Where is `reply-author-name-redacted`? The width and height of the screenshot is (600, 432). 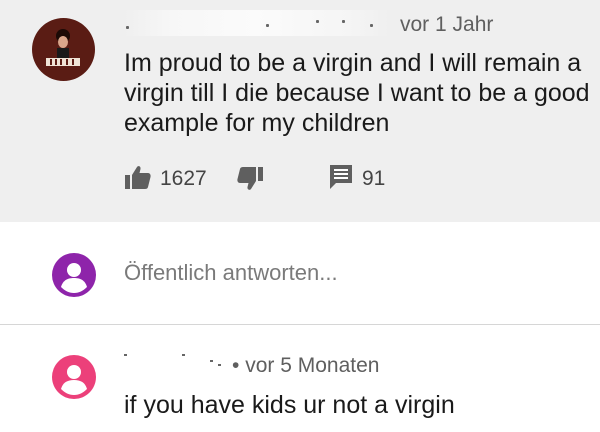 reply-author-name-redacted is located at coordinates (178, 362).